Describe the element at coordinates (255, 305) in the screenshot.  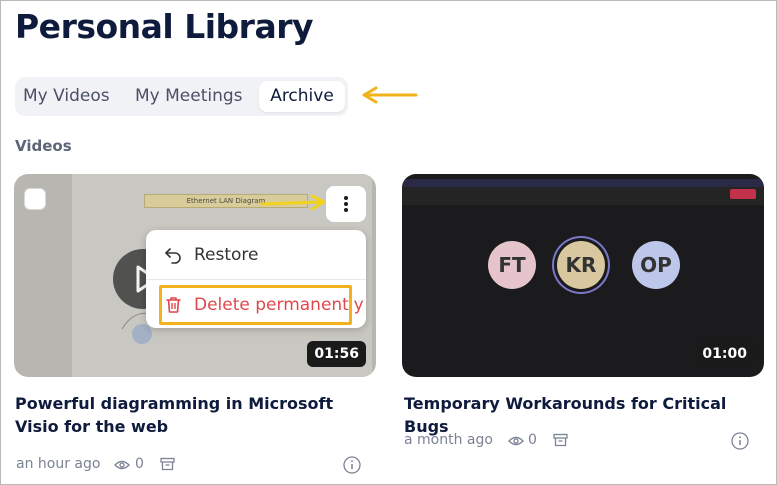
I see `annotation-highlight` at that location.